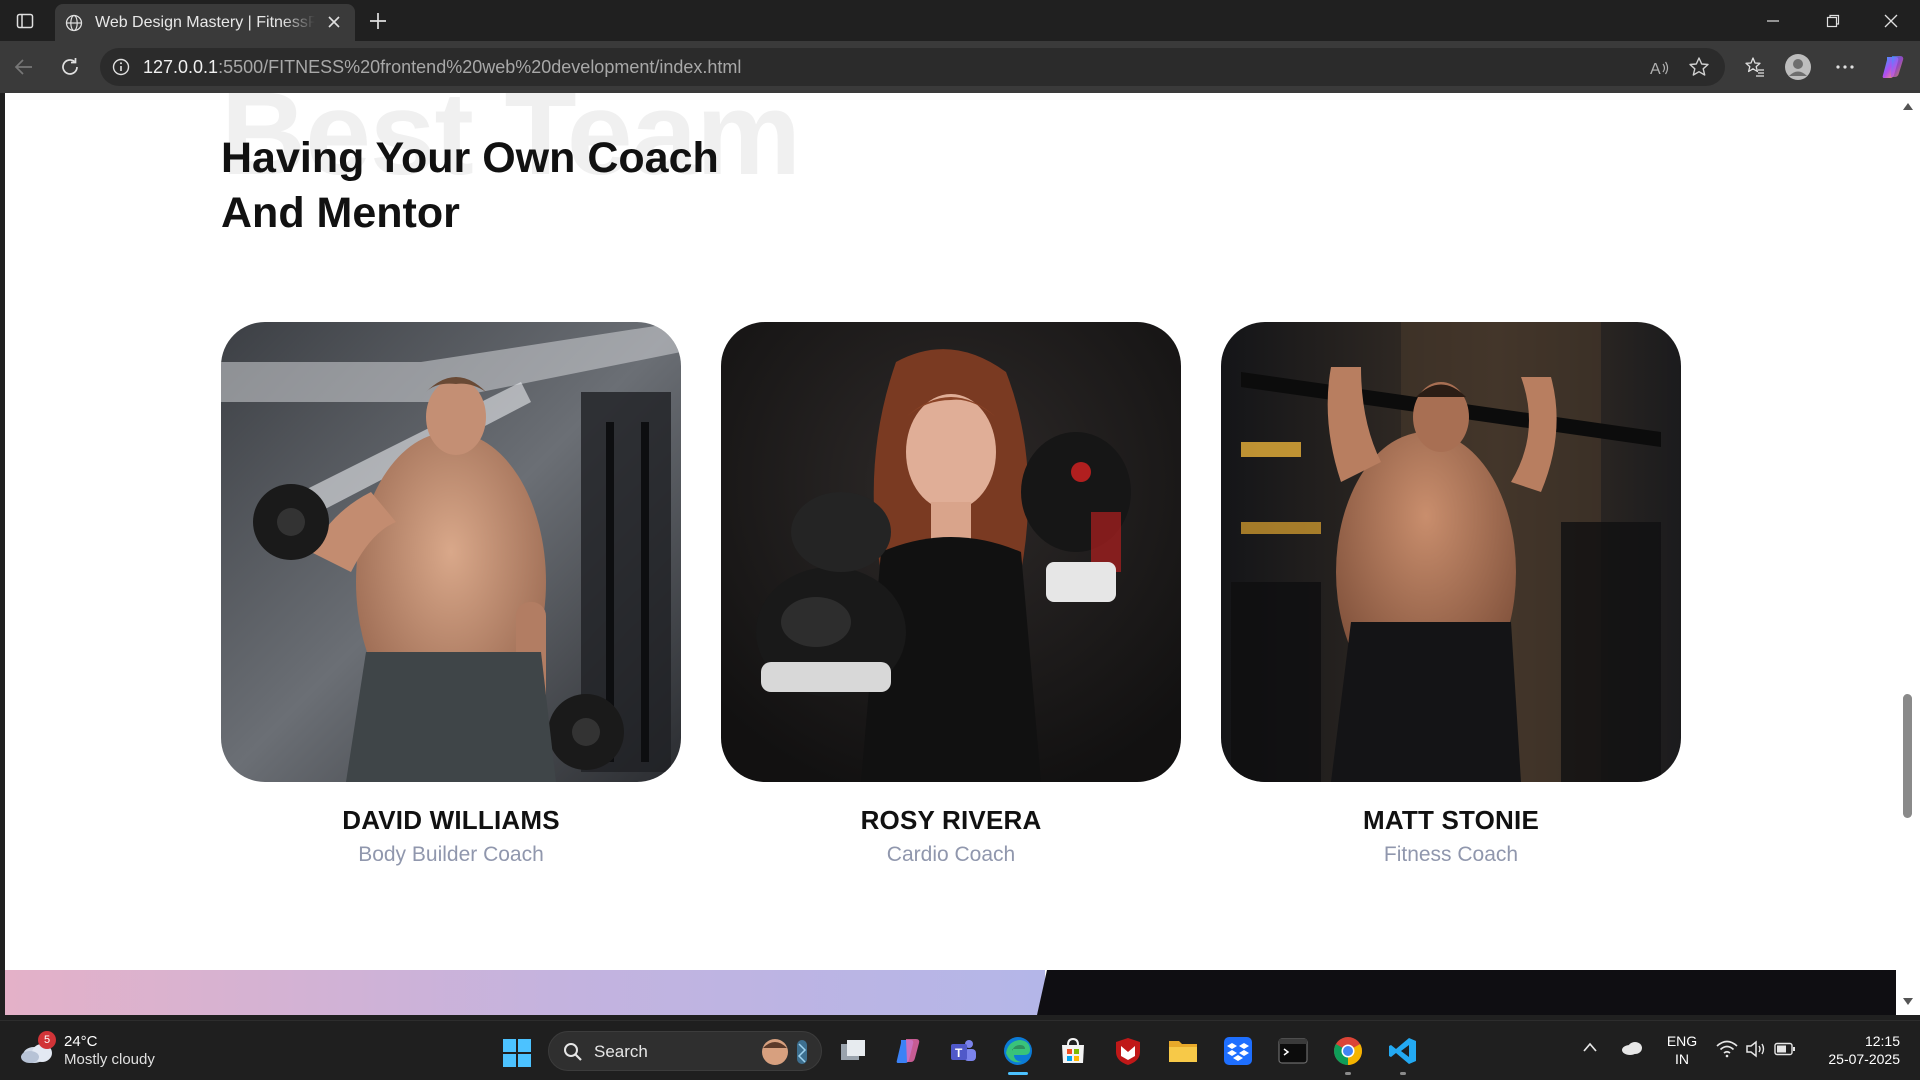  Describe the element at coordinates (70, 67) in the screenshot. I see `refresh-button` at that location.